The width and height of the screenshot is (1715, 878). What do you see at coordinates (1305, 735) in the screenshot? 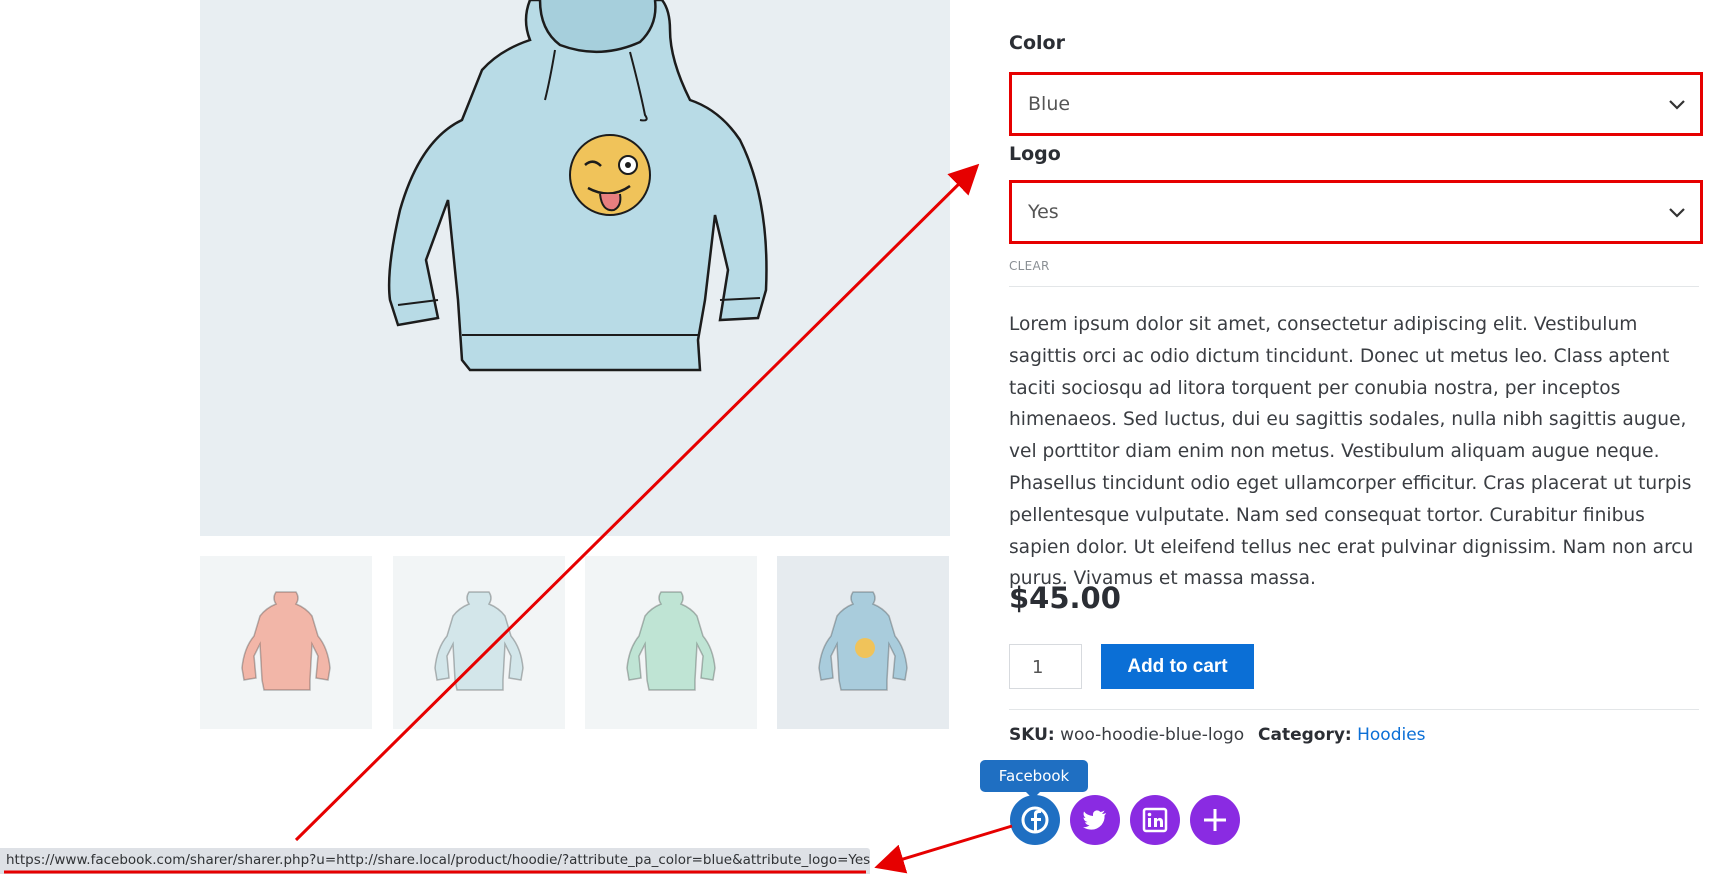
I see `category-label: Category:` at bounding box center [1305, 735].